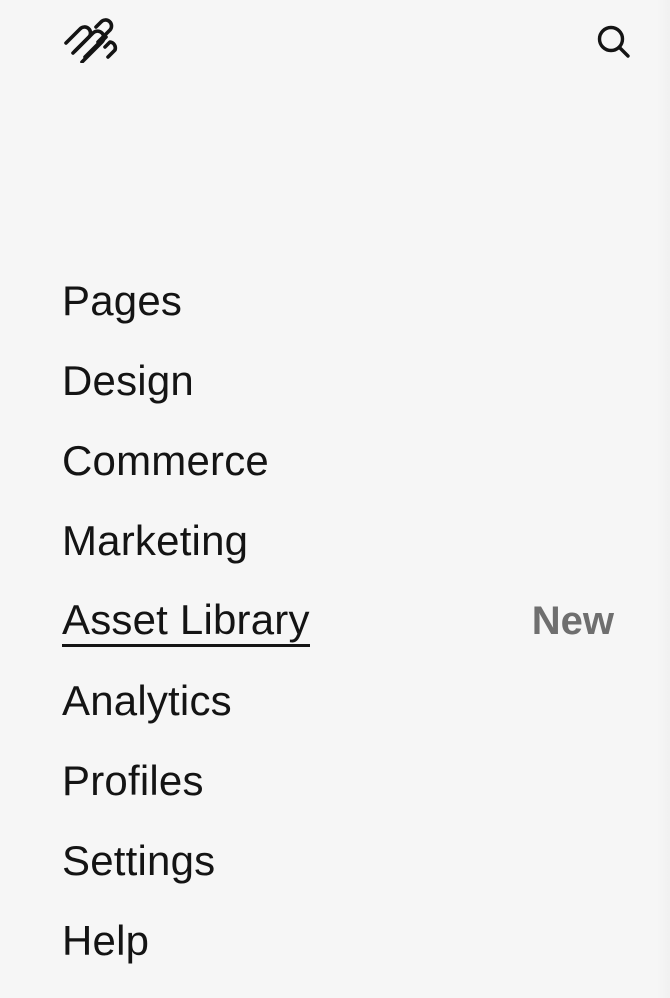 The height and width of the screenshot is (998, 670). What do you see at coordinates (90, 40) in the screenshot?
I see `squarespace-logo-icon` at bounding box center [90, 40].